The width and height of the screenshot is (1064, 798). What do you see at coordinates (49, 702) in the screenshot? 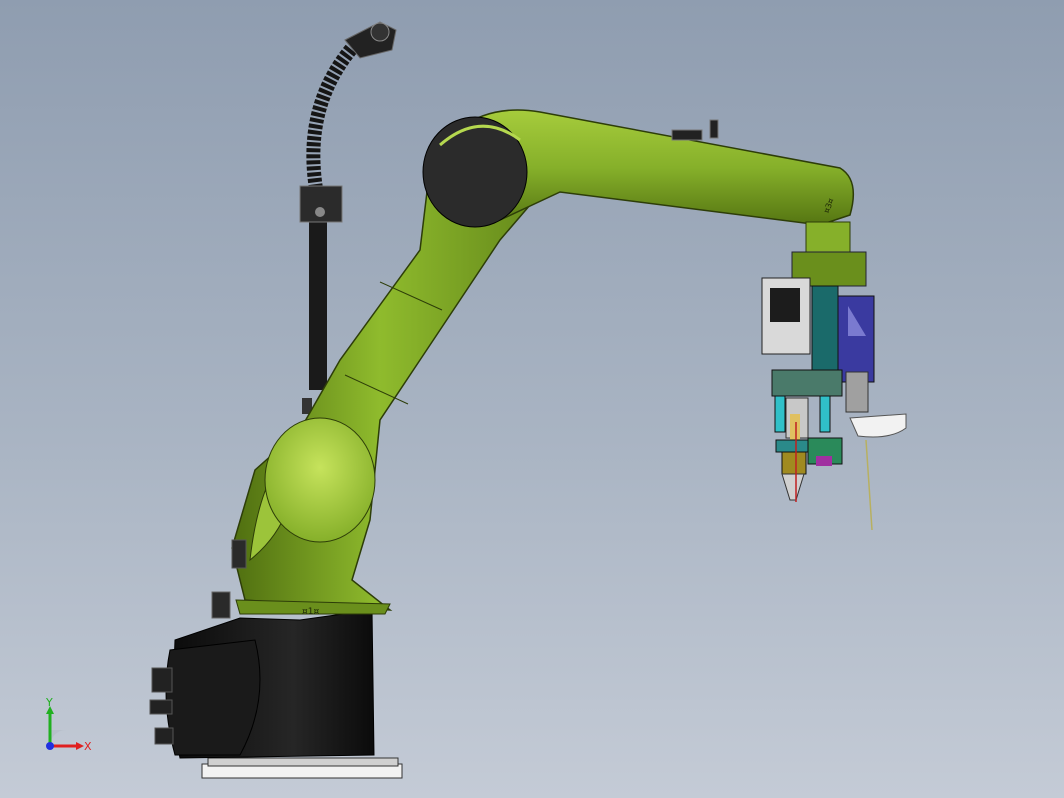
I see `y-axis-label: Y` at bounding box center [49, 702].